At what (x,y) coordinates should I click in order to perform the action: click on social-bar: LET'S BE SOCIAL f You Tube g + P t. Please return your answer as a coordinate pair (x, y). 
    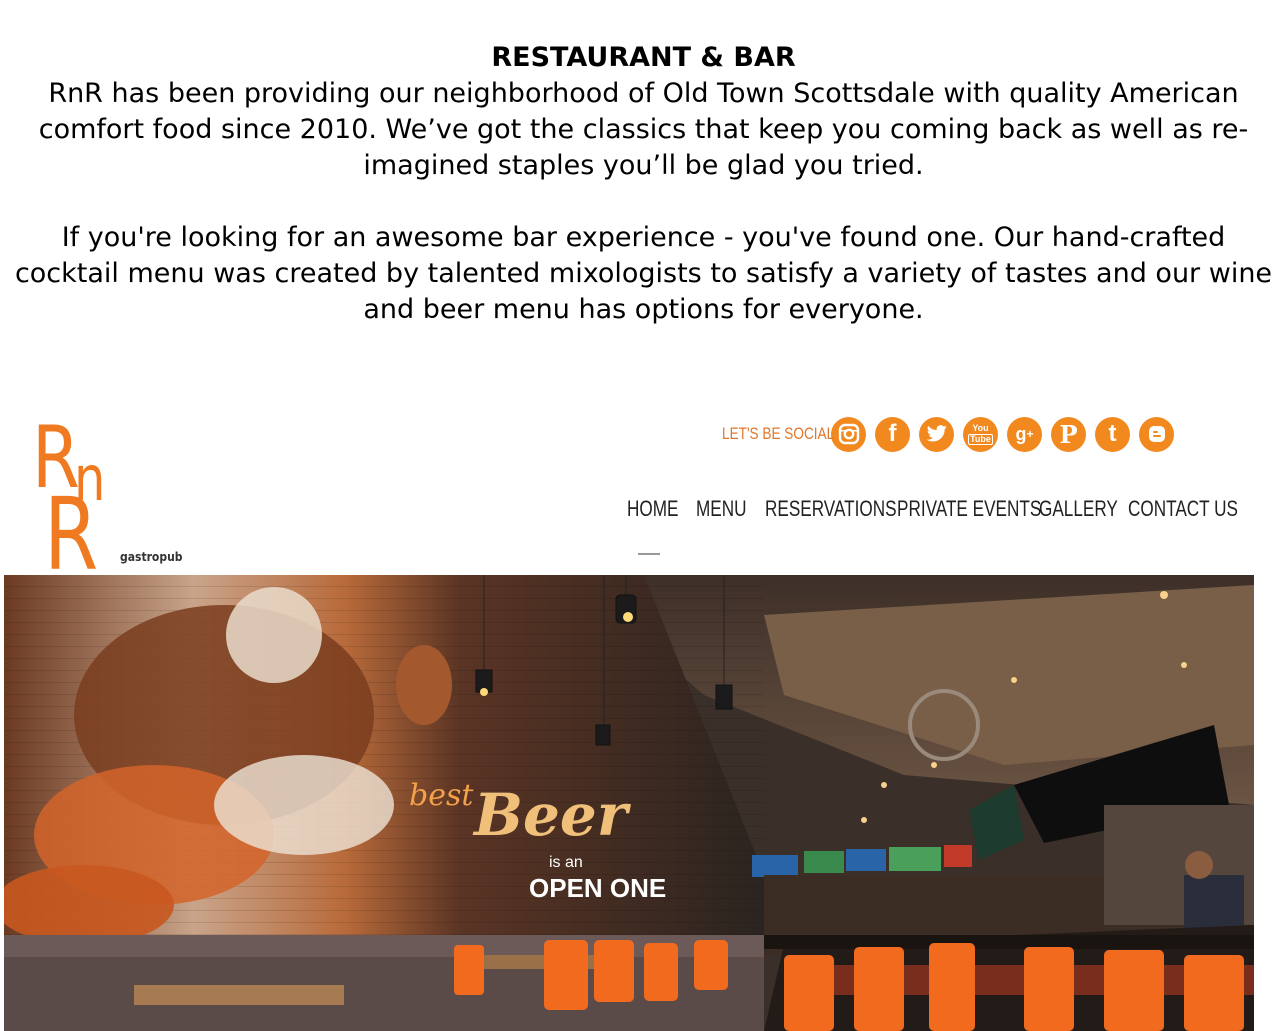
    Looking at the image, I should click on (948, 434).